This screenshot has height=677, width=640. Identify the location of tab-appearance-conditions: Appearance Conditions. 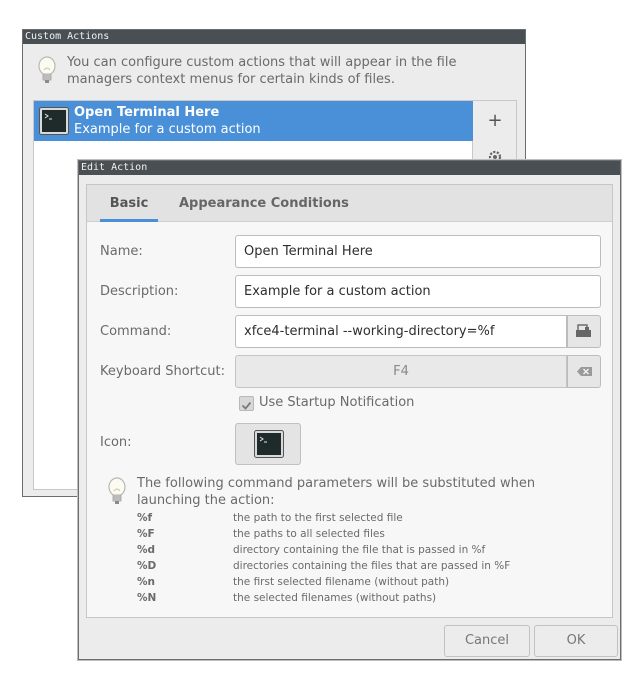
(264, 203).